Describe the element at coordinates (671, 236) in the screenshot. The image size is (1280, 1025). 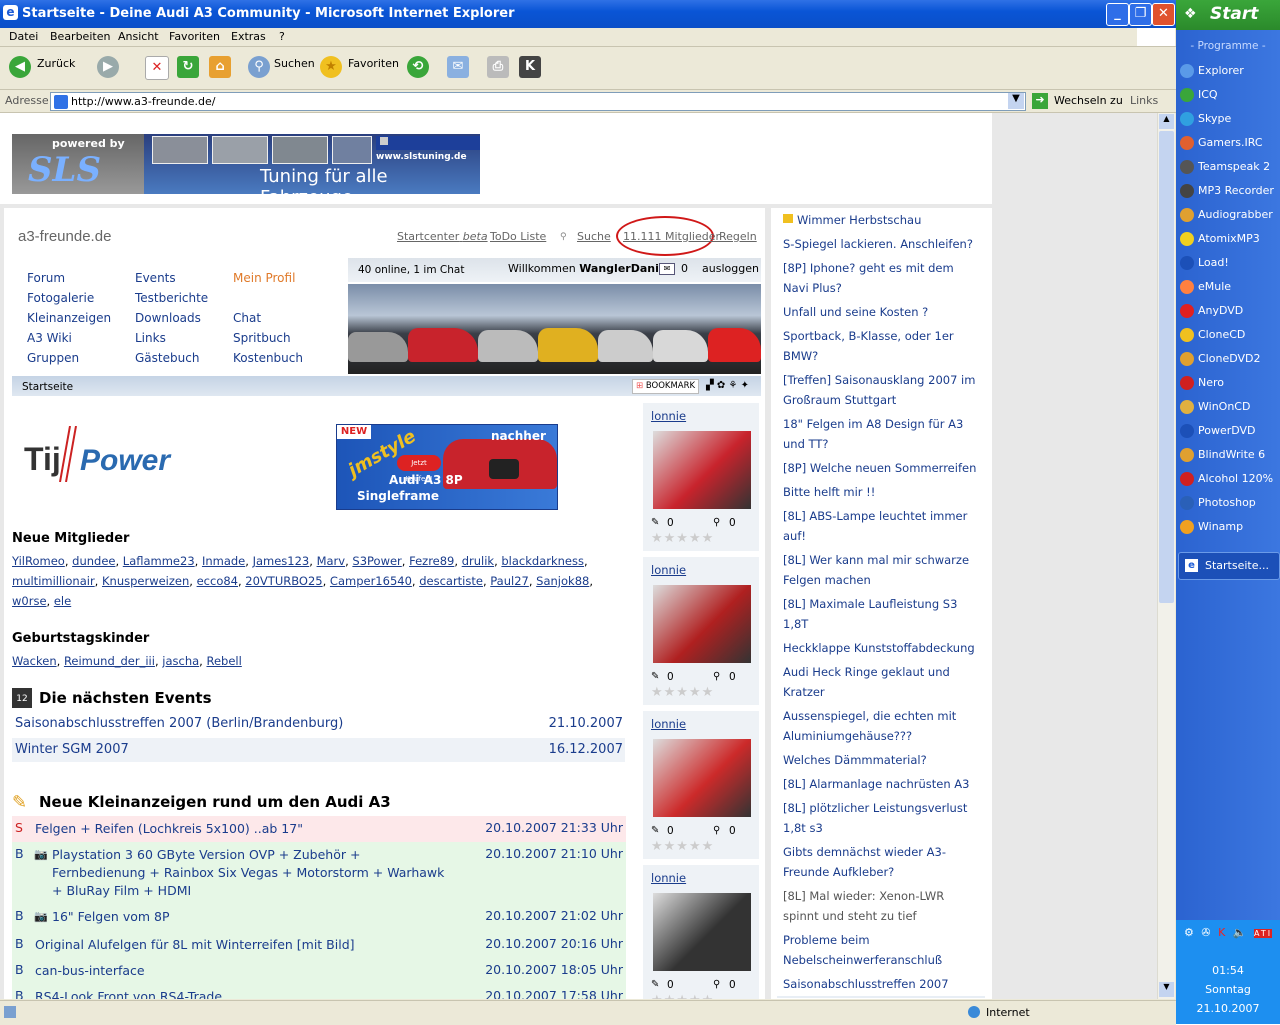
I see `members-link: 11.111 Mitglieder` at that location.